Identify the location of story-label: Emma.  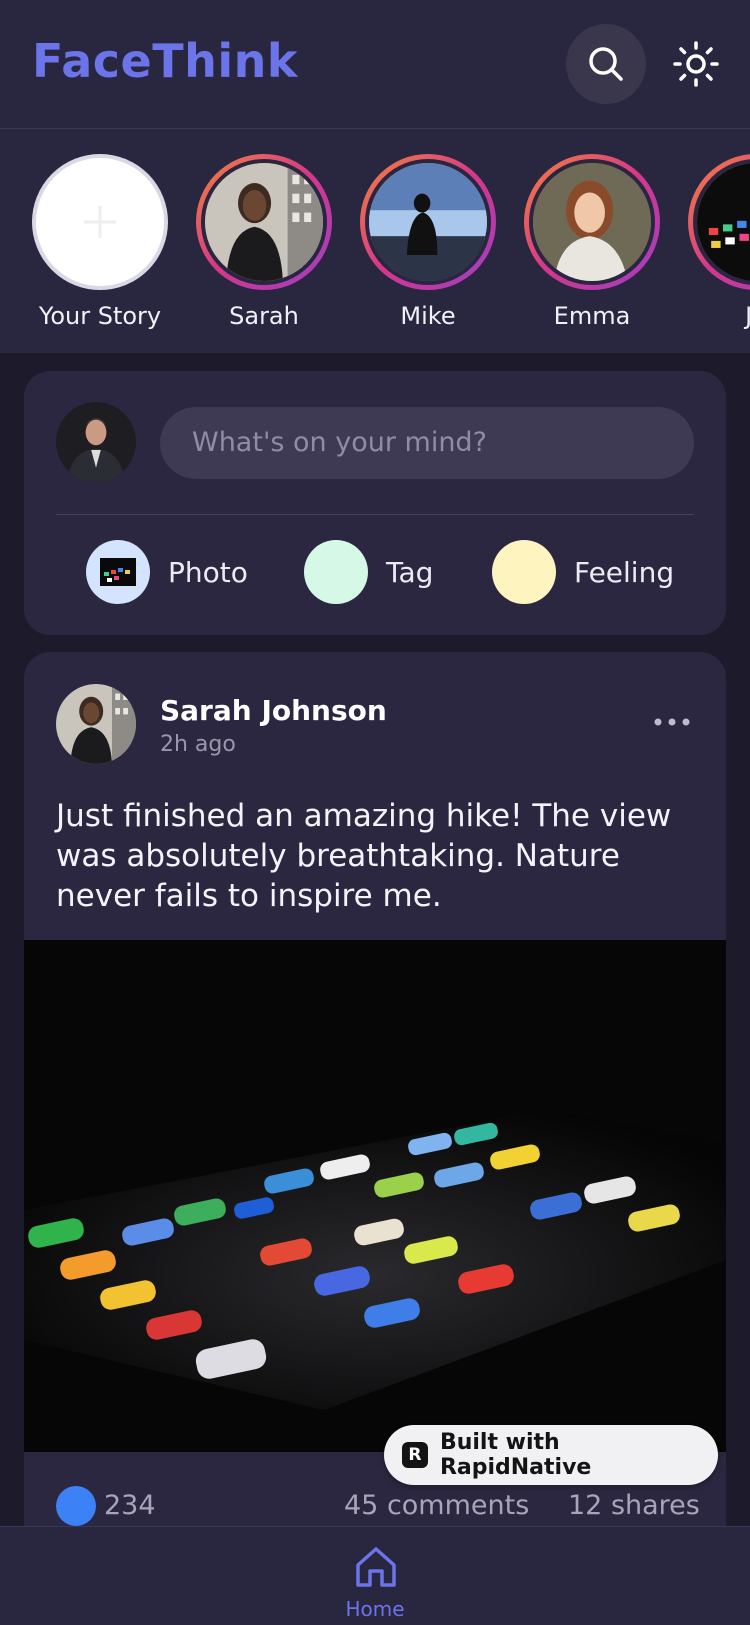
(592, 316).